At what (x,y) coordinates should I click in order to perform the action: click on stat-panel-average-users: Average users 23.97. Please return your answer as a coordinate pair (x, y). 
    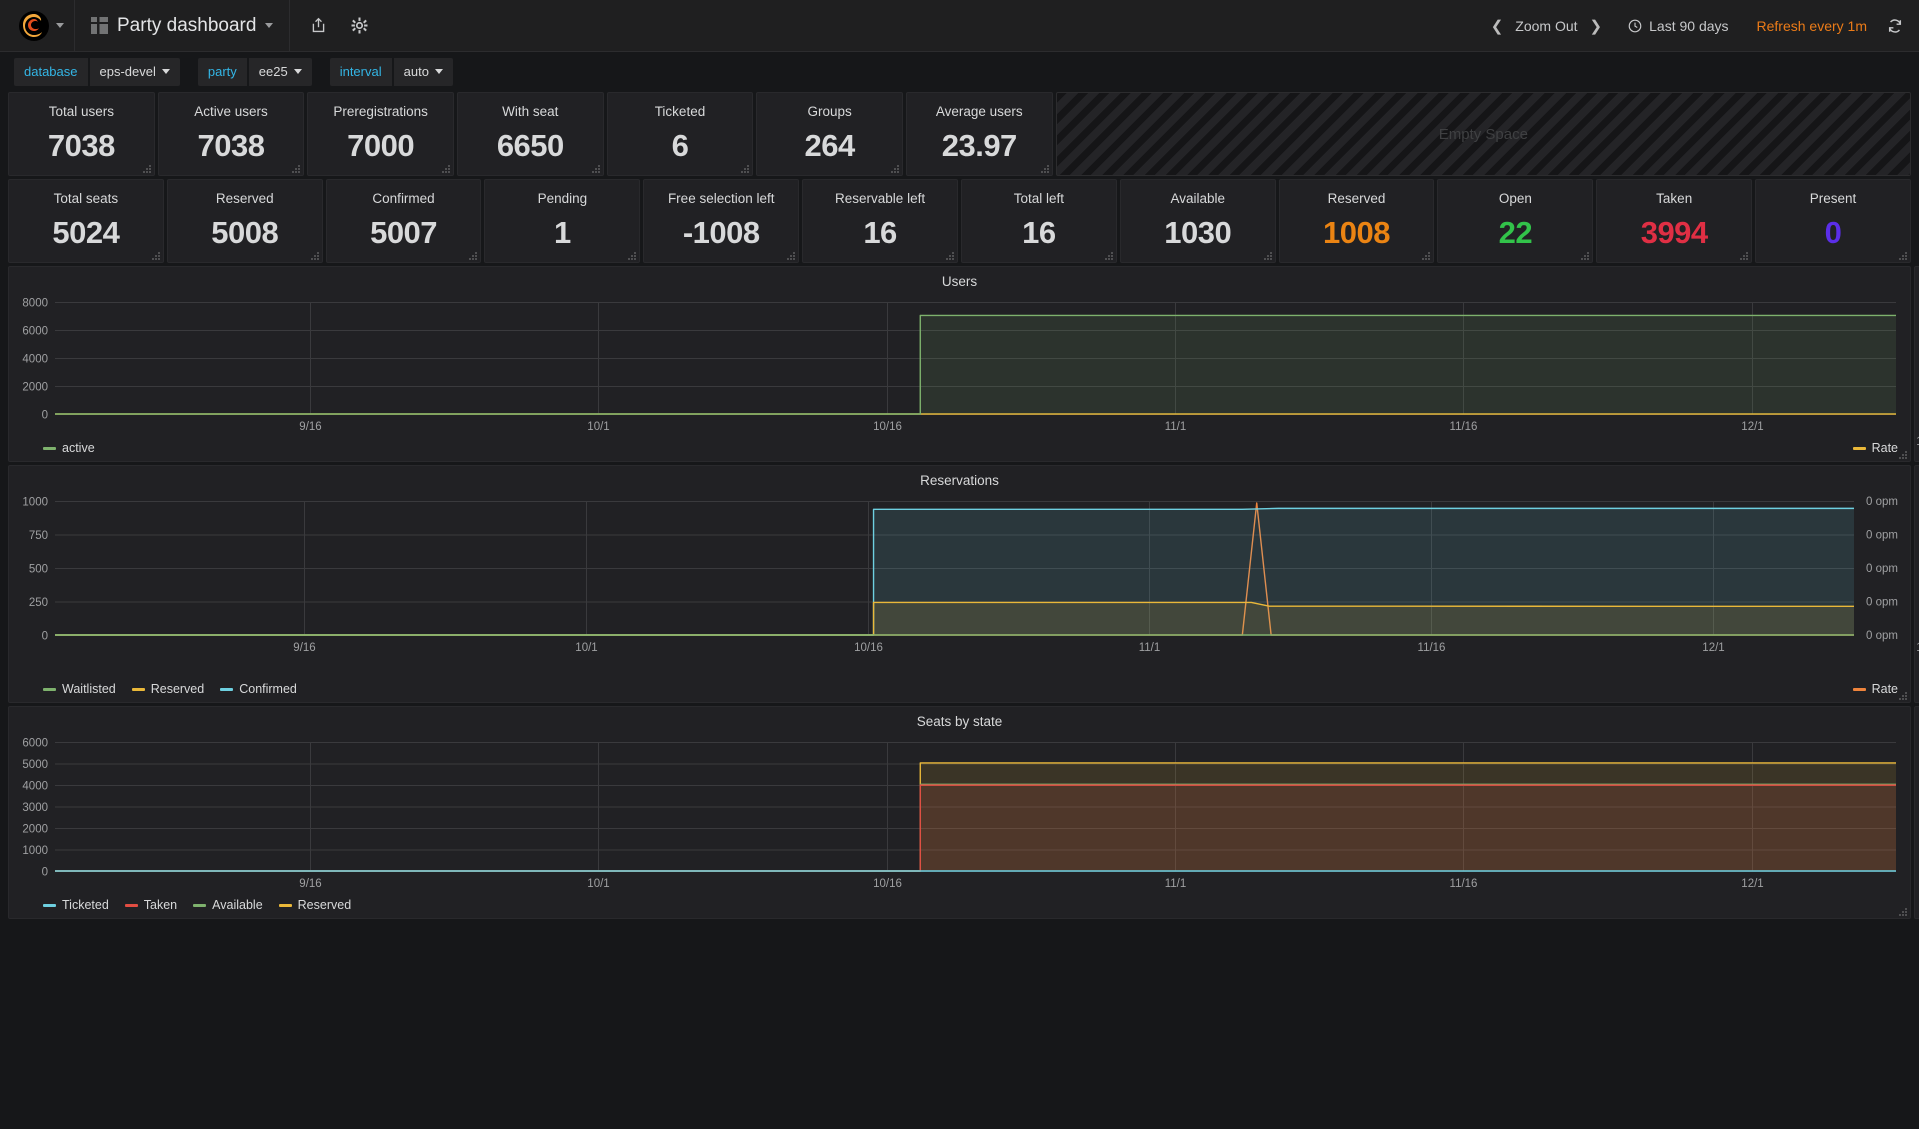
    Looking at the image, I should click on (979, 134).